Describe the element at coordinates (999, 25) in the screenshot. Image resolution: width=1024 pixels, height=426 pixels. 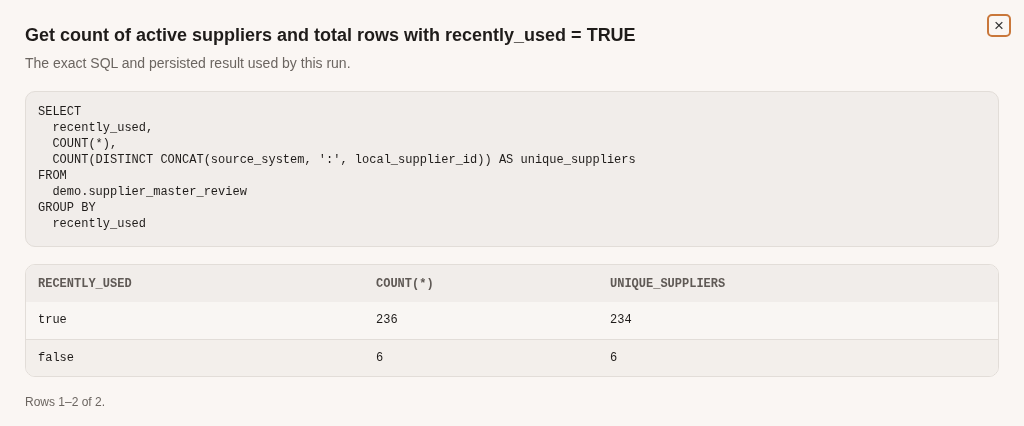
I see `close-button: ×` at that location.